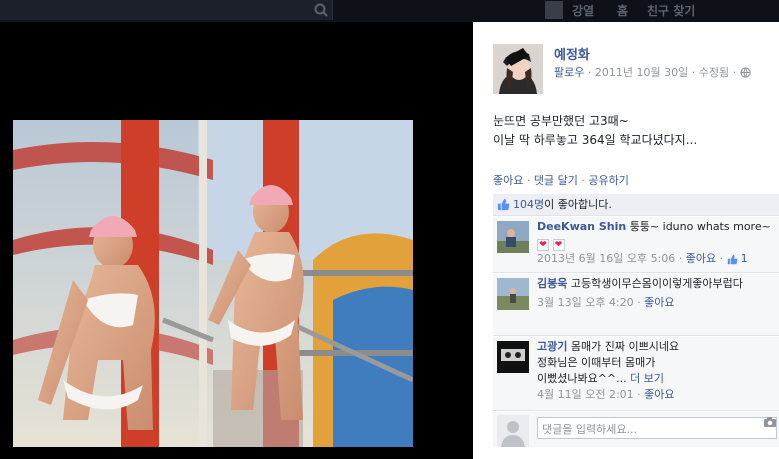 Image resolution: width=779 pixels, height=459 pixels. I want to click on comment-text: 몸매가 진짜 이쁘시네요, so click(625, 346).